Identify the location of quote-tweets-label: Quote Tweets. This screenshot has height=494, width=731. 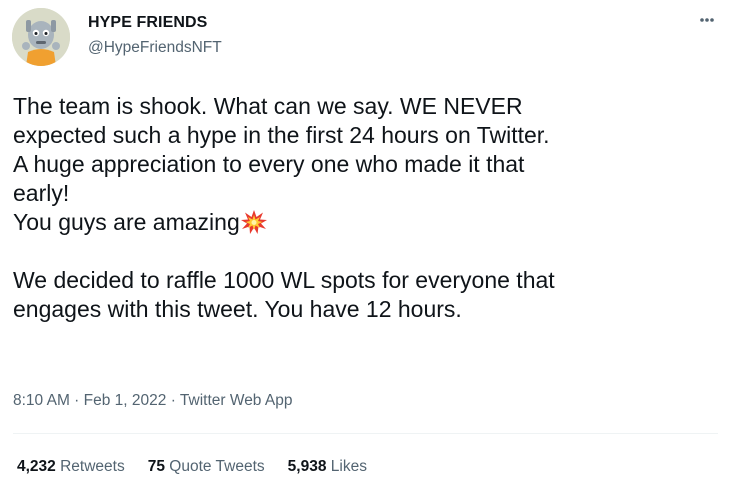
(217, 466).